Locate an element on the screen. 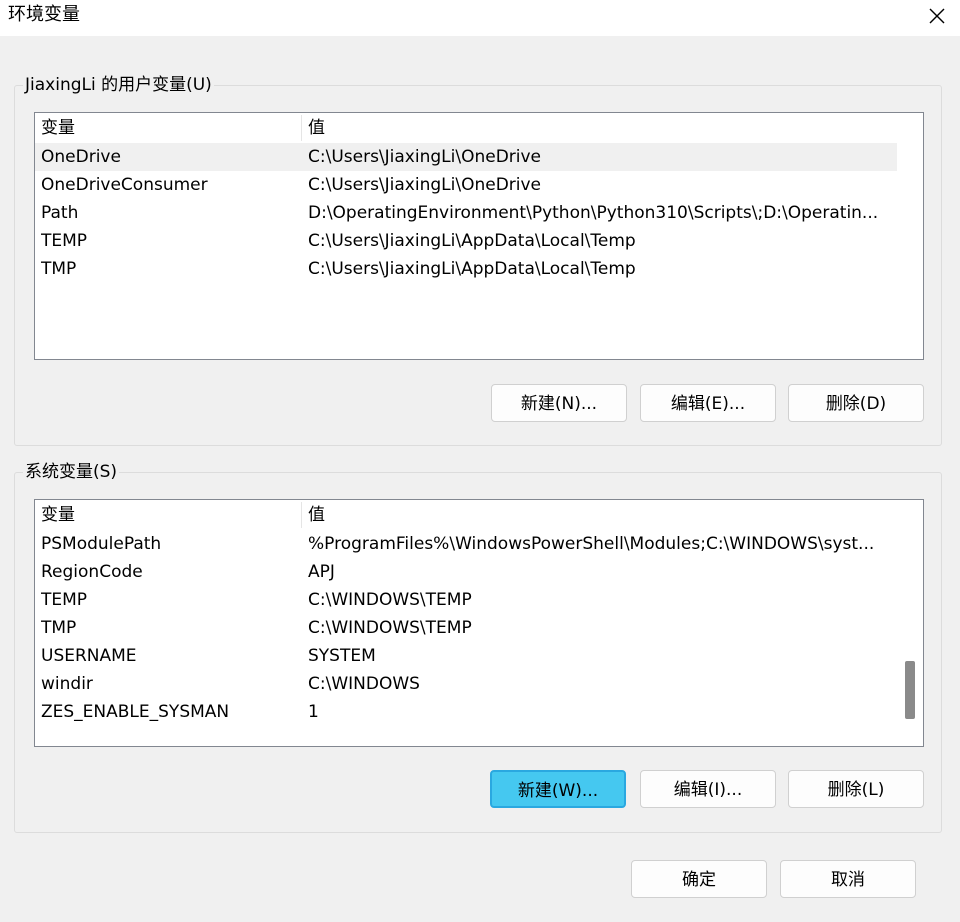 This screenshot has height=922, width=960. table-row: TEMP C:\WINDOWS\TEMP is located at coordinates (466, 600).